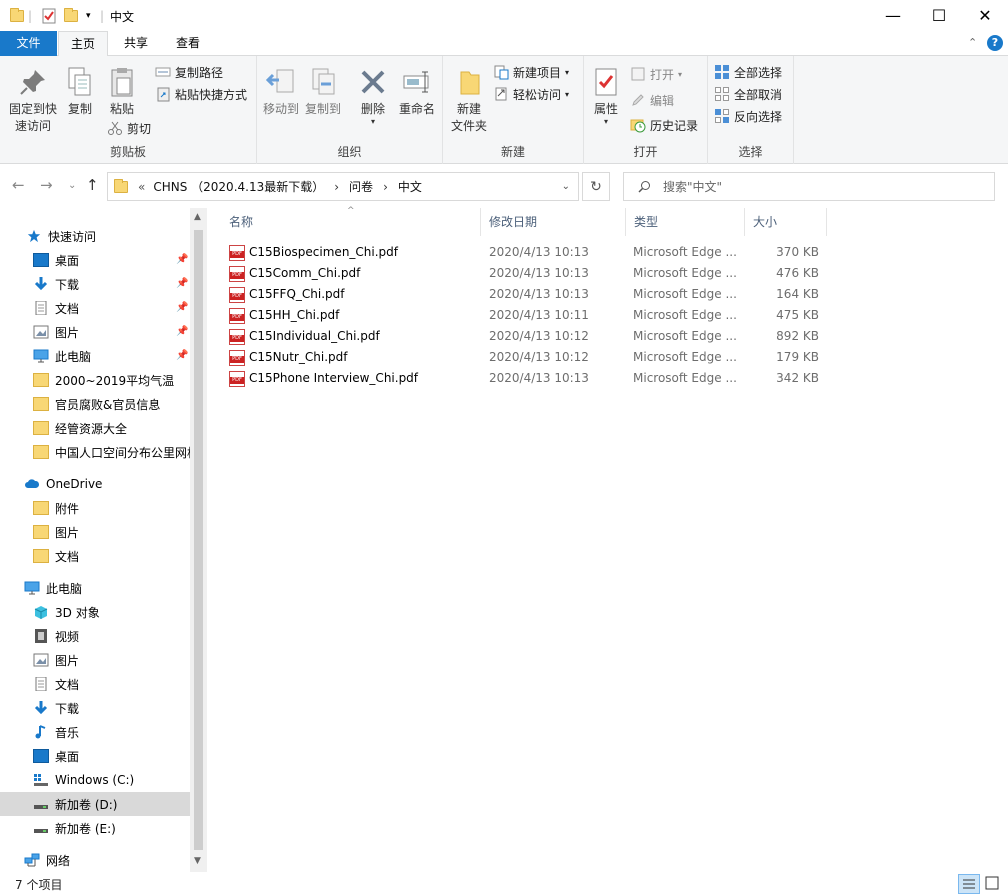 The width and height of the screenshot is (1008, 896). What do you see at coordinates (95, 380) in the screenshot?
I see `nav-folder: 2000~2019平均气温` at bounding box center [95, 380].